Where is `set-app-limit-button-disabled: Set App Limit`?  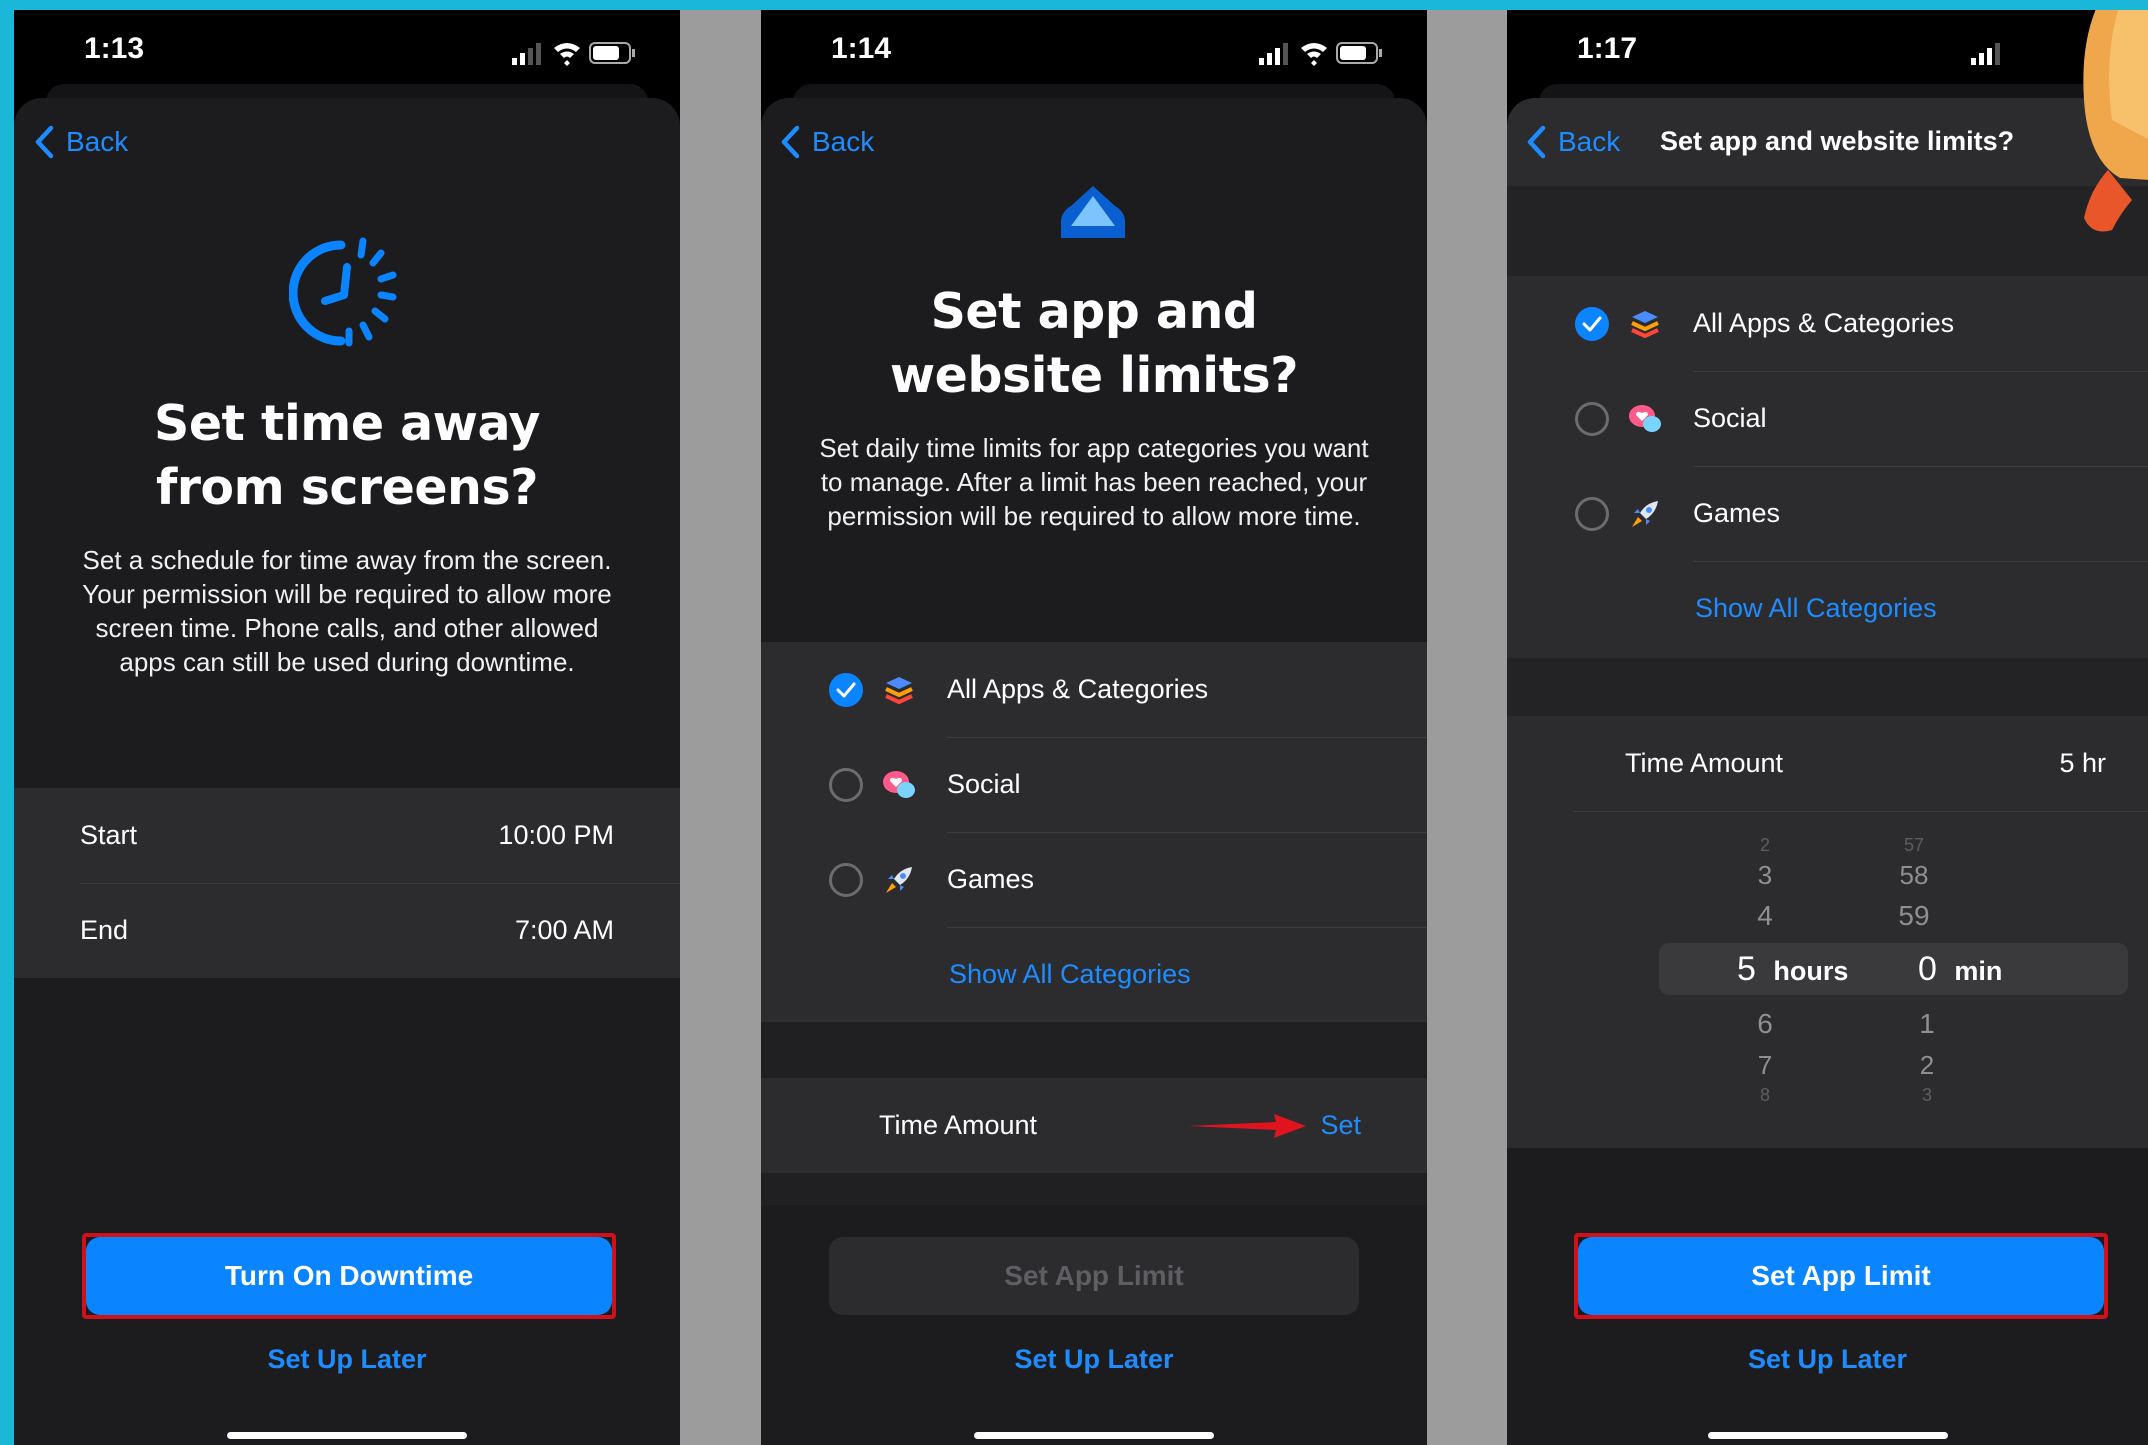
set-app-limit-button-disabled: Set App Limit is located at coordinates (1094, 1276).